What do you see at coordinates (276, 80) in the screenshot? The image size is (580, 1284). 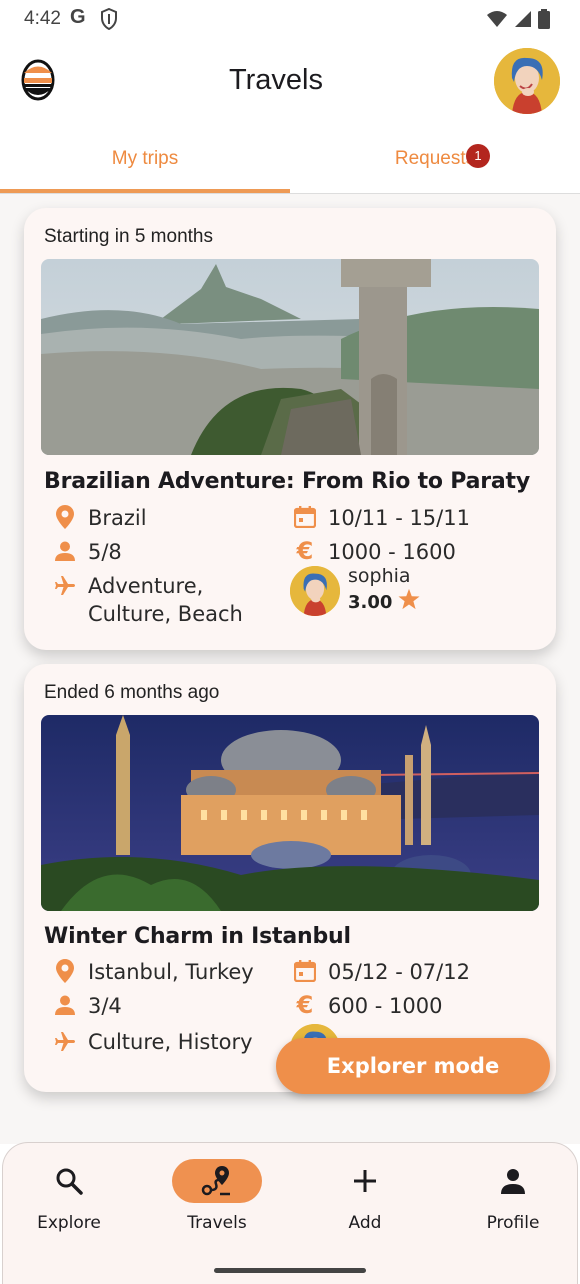 I see `page-title: Travels` at bounding box center [276, 80].